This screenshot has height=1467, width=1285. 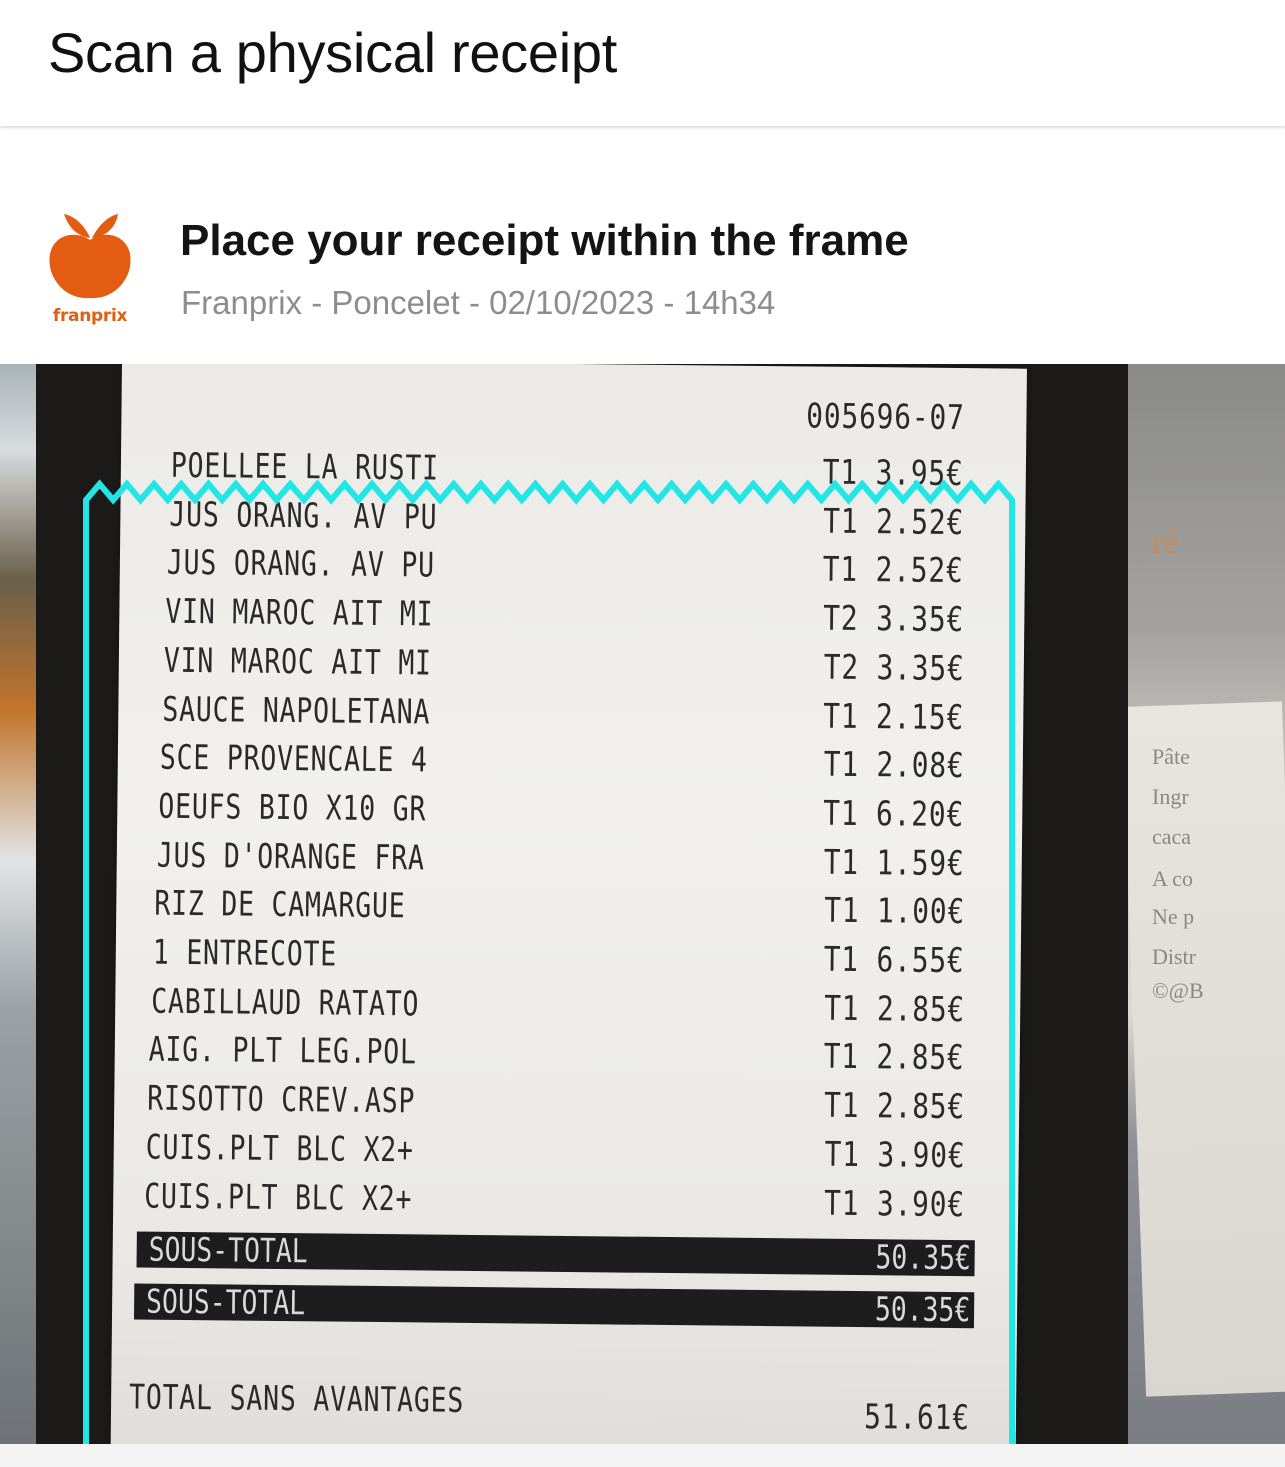 I want to click on franprix-logo: franprix, so click(x=90, y=268).